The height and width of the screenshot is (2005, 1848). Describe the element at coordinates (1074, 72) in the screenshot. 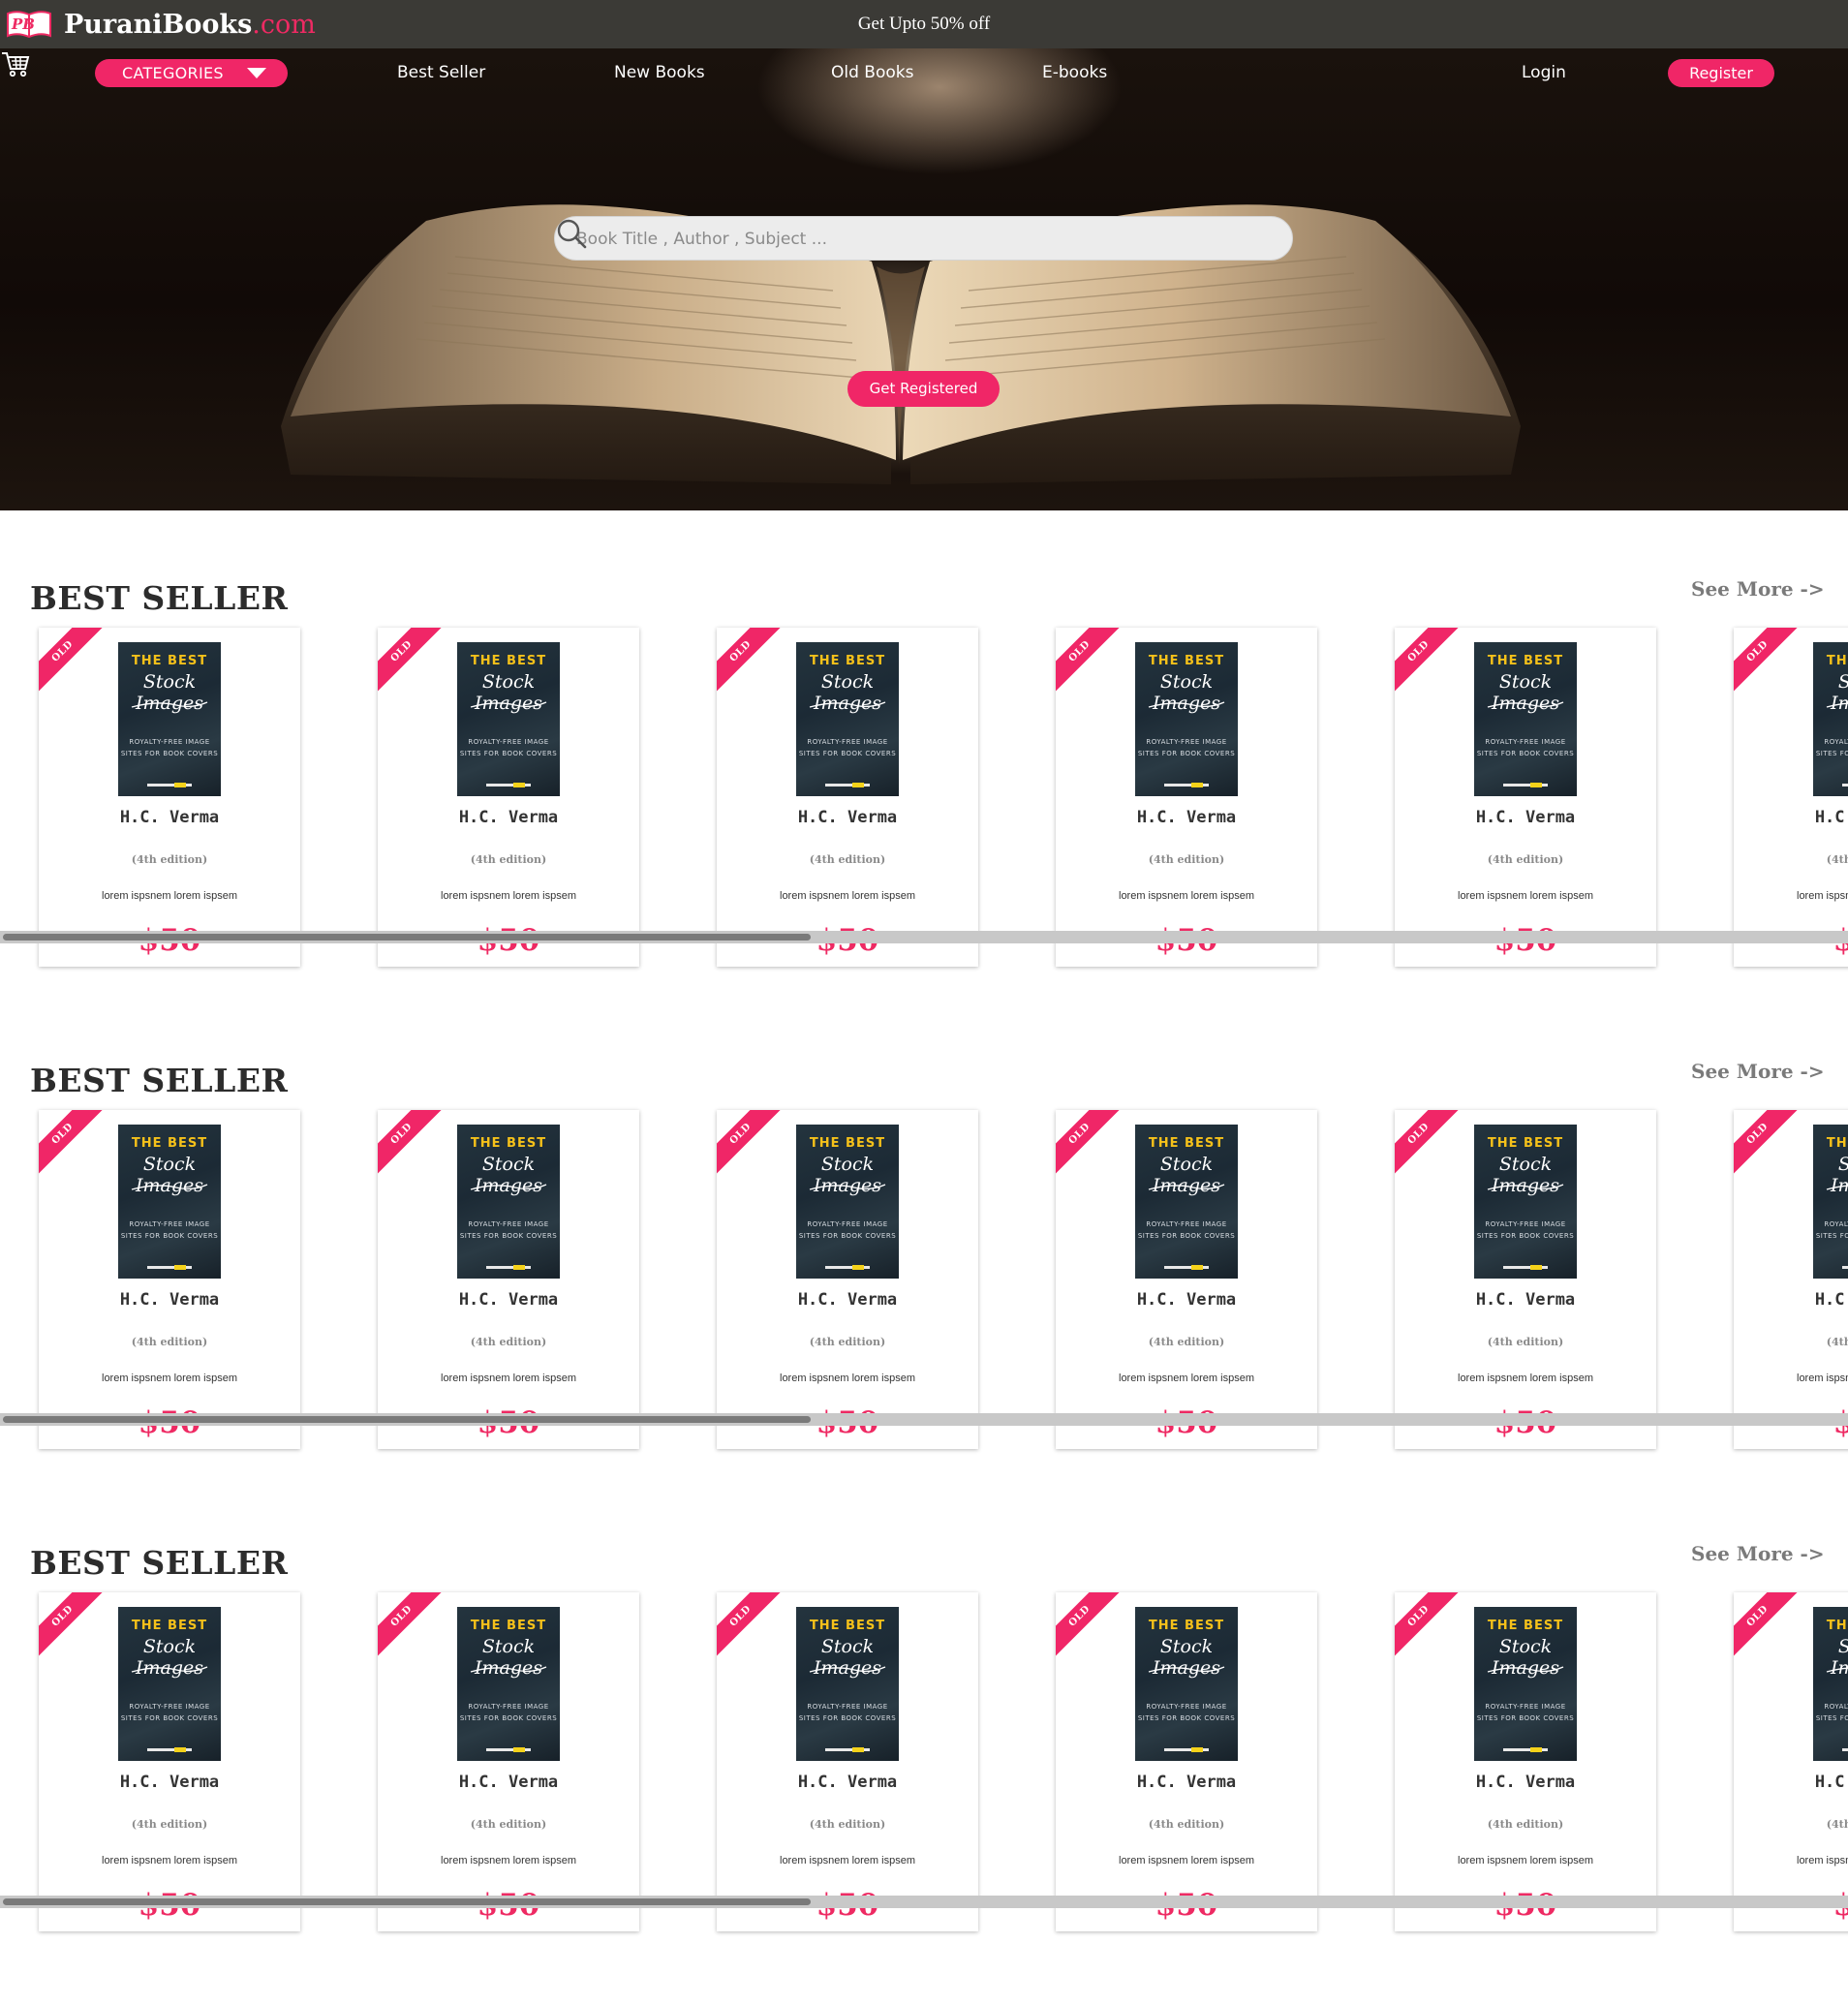

I see `nav-e-books: E-books` at that location.